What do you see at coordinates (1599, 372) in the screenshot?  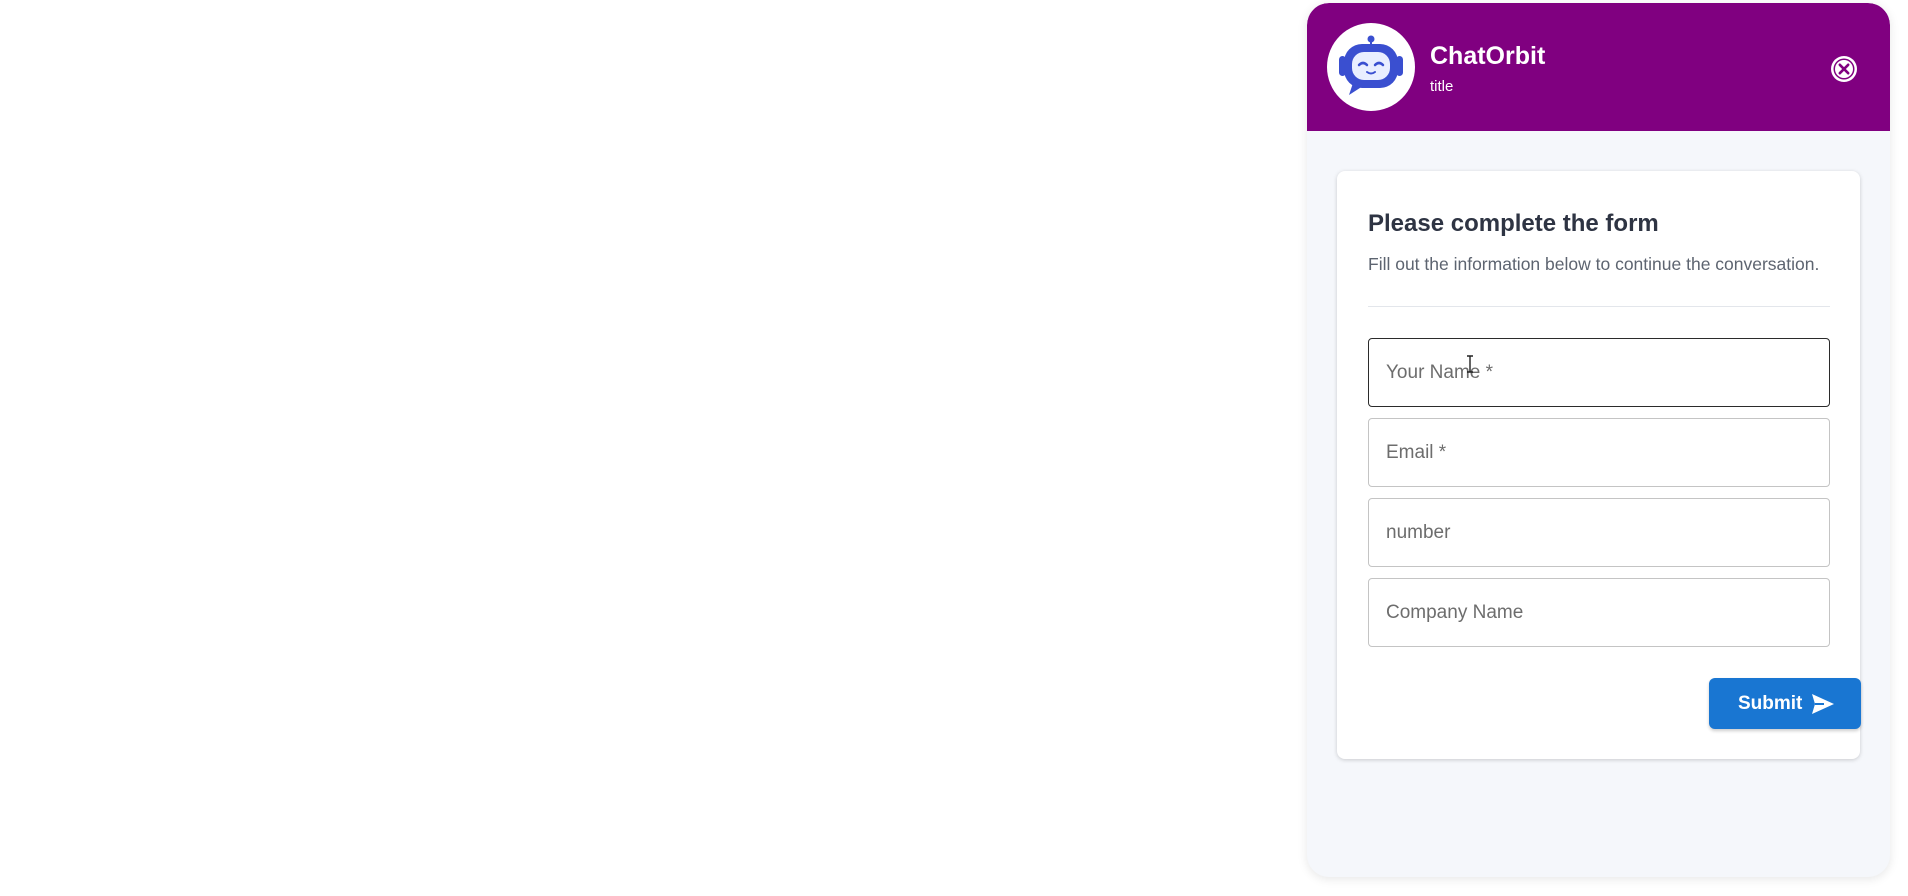 I see `name-input` at bounding box center [1599, 372].